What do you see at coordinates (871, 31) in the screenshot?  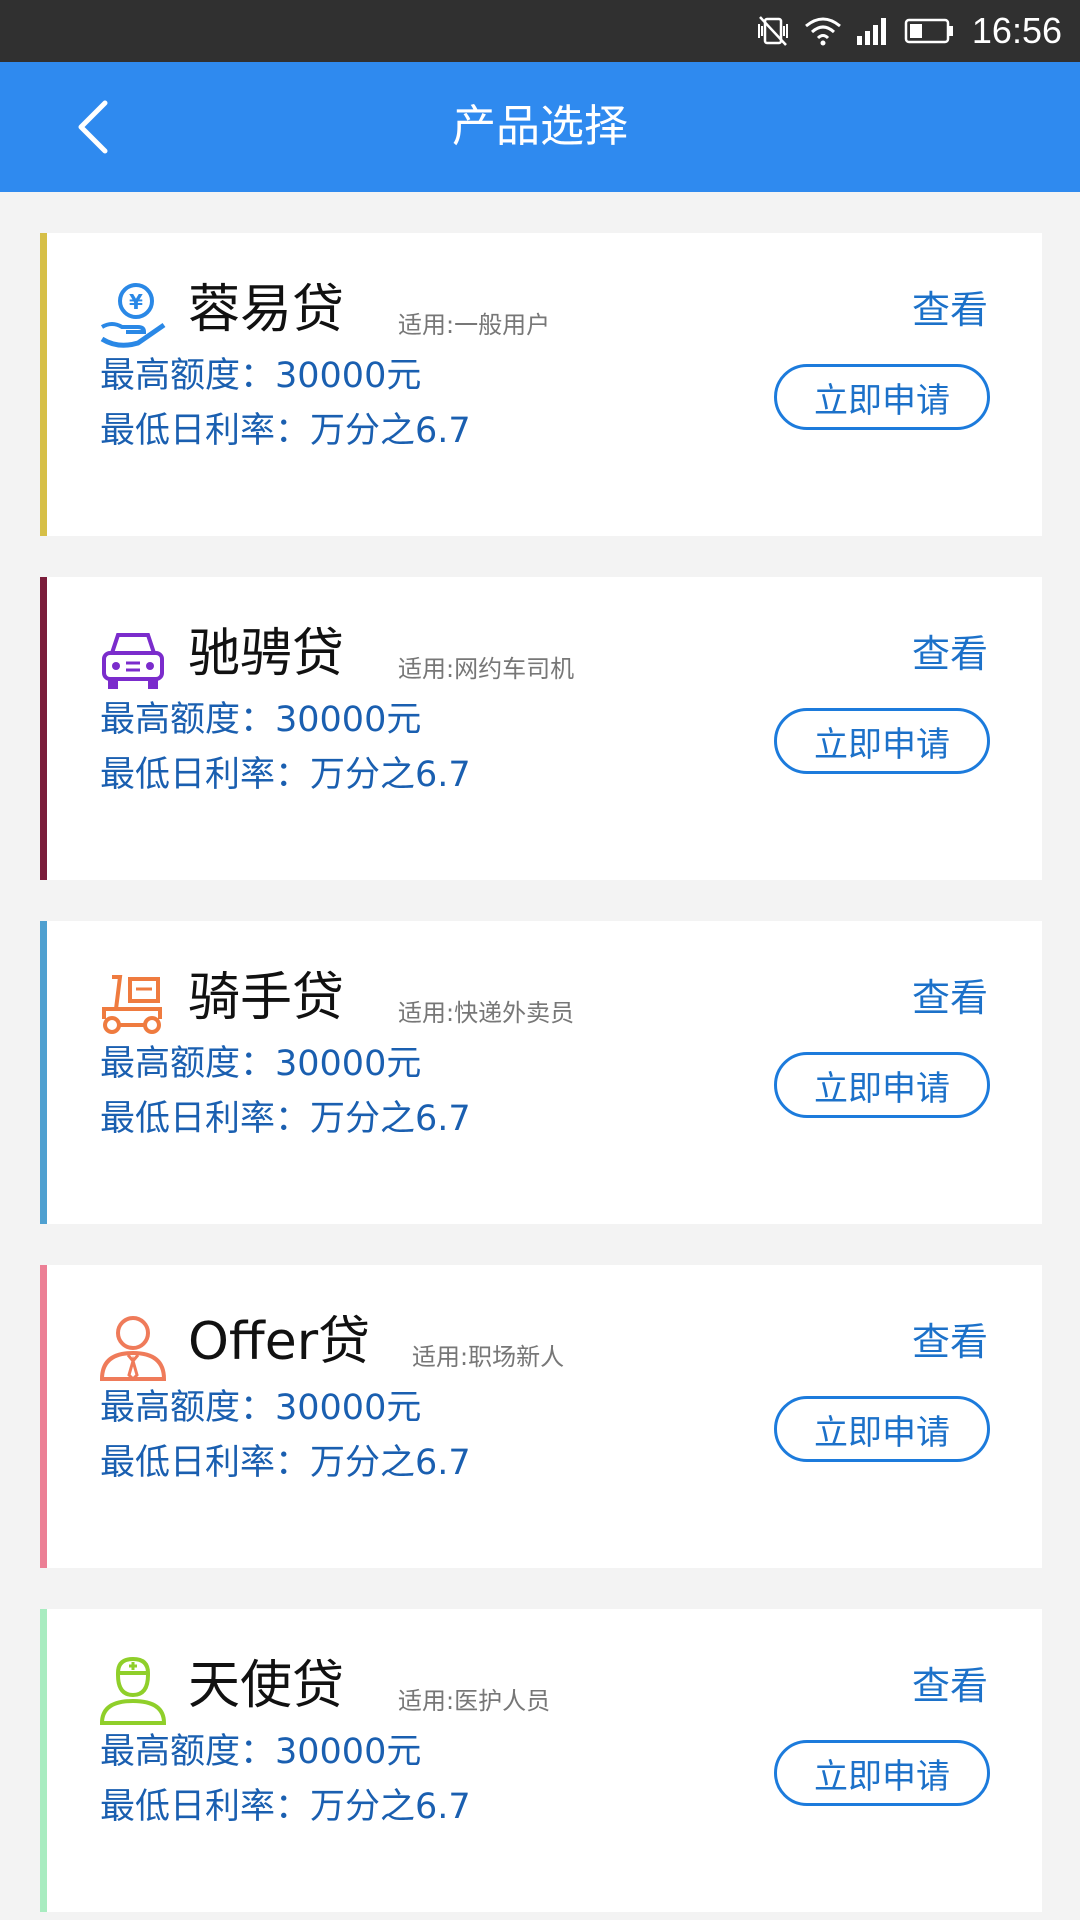 I see `signal-icon` at bounding box center [871, 31].